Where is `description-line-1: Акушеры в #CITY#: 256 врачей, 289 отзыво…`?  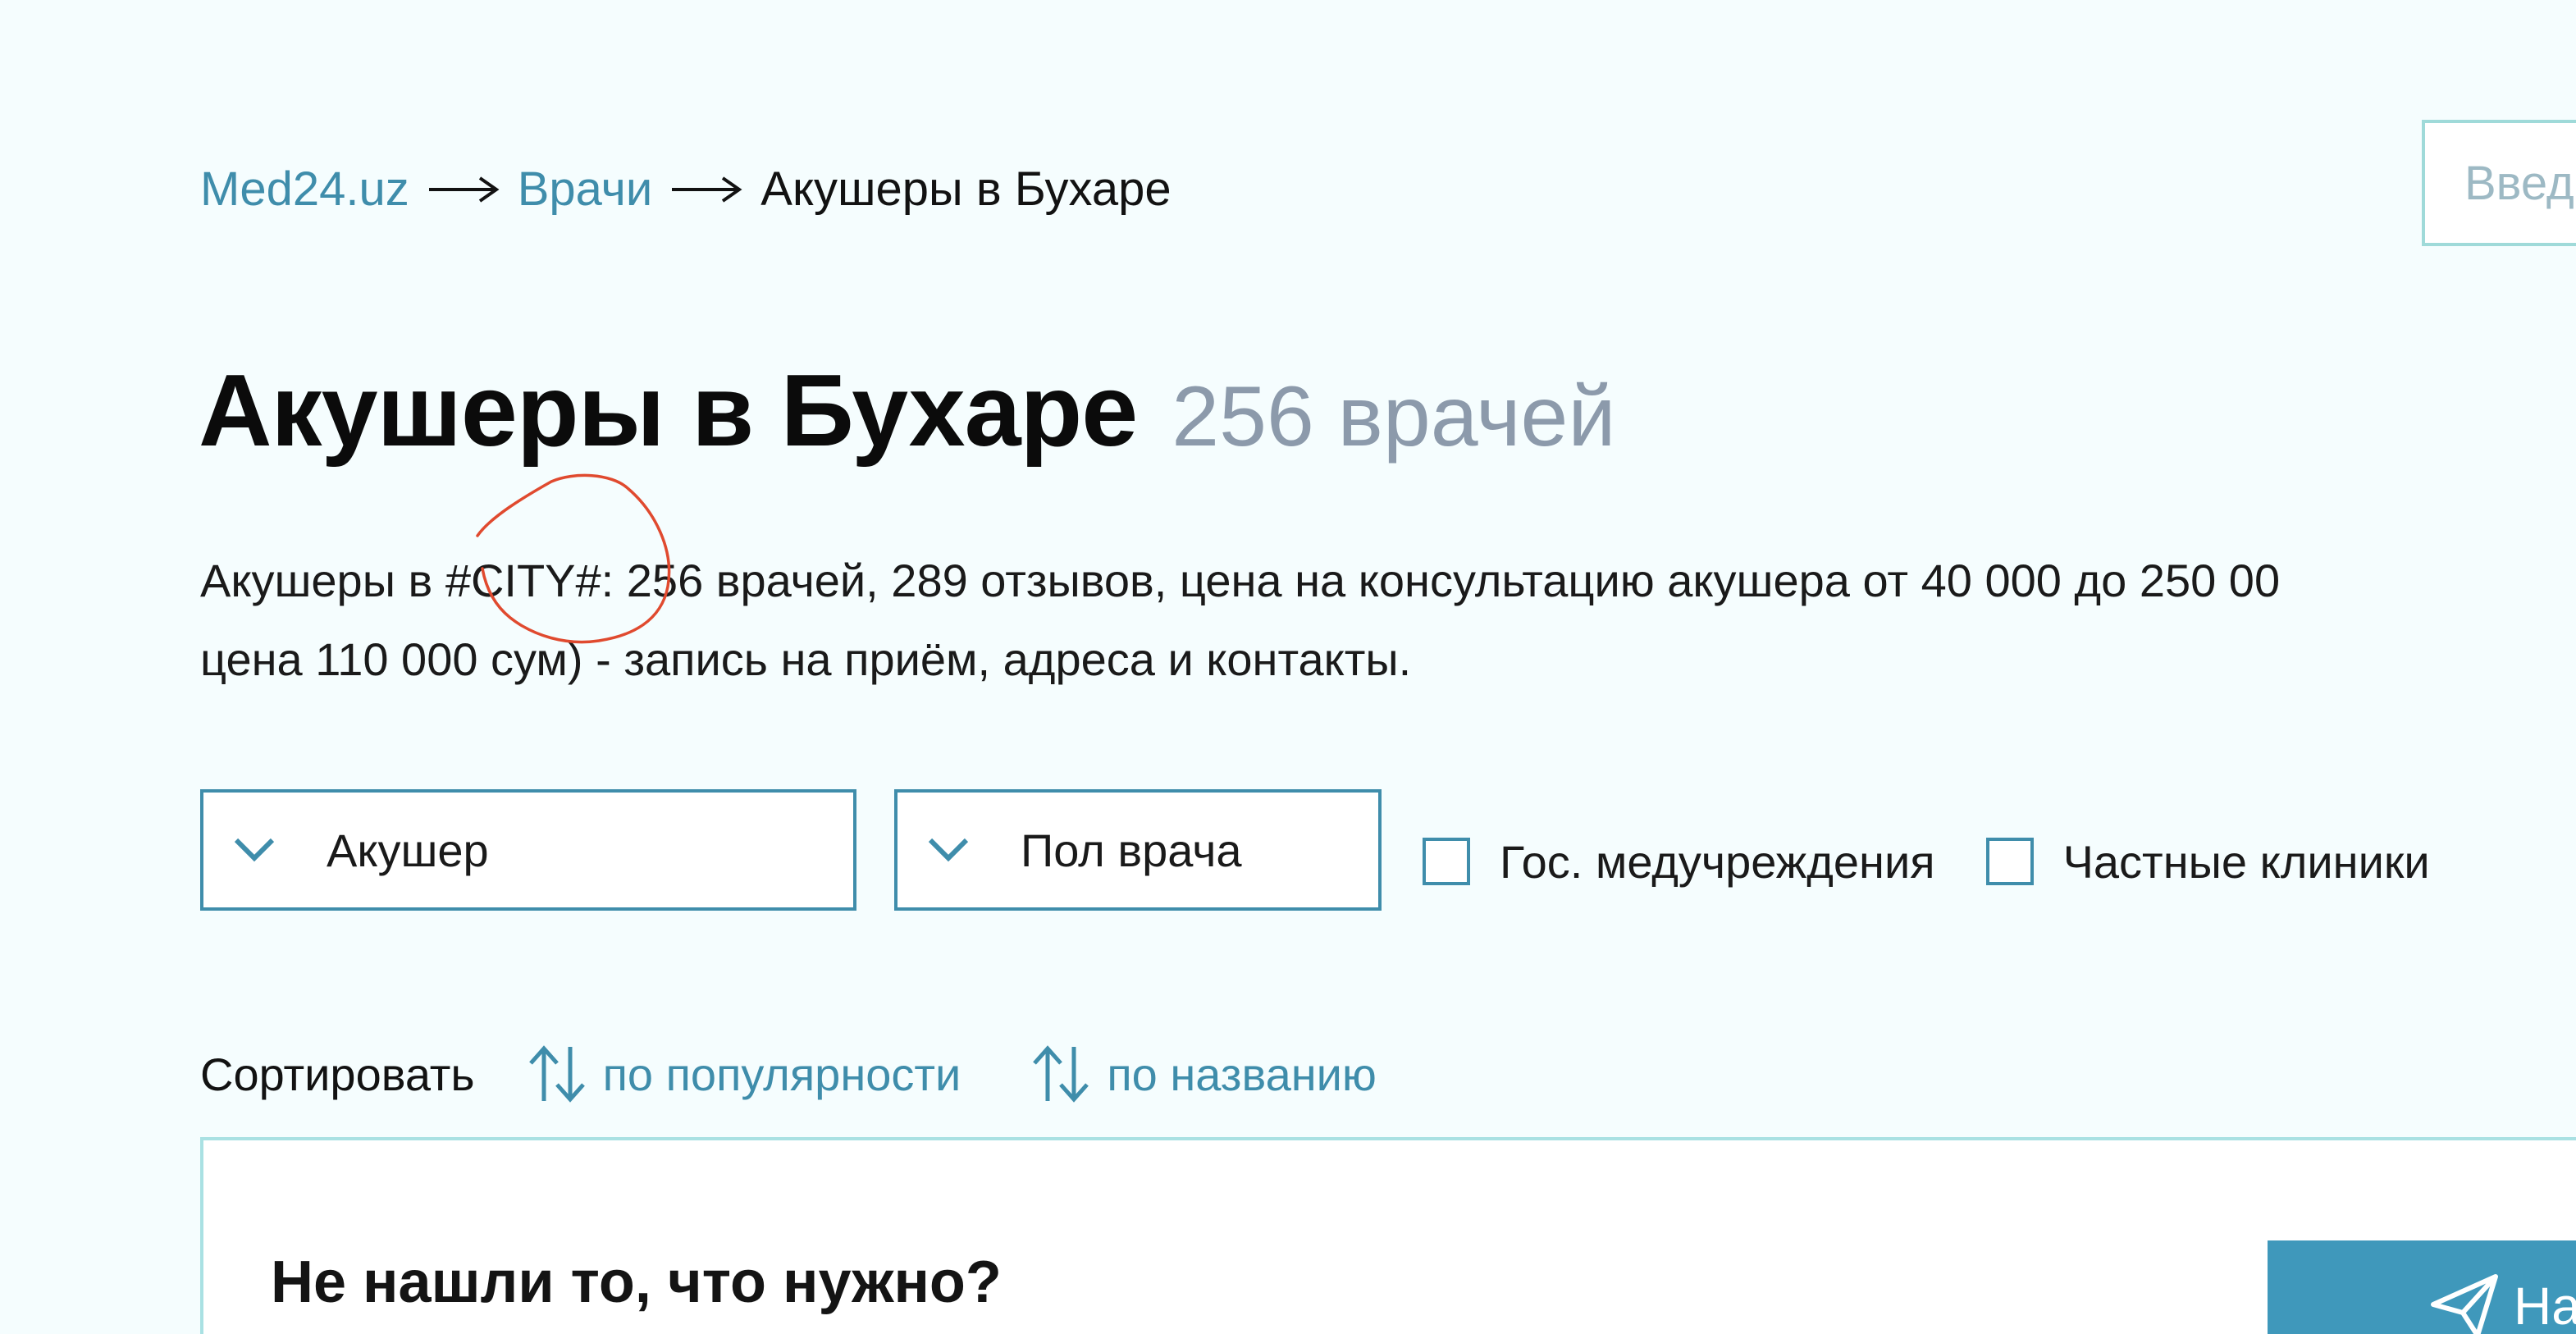
description-line-1: Акушеры в #CITY#: 256 врачей, 289 отзыво… is located at coordinates (1241, 580).